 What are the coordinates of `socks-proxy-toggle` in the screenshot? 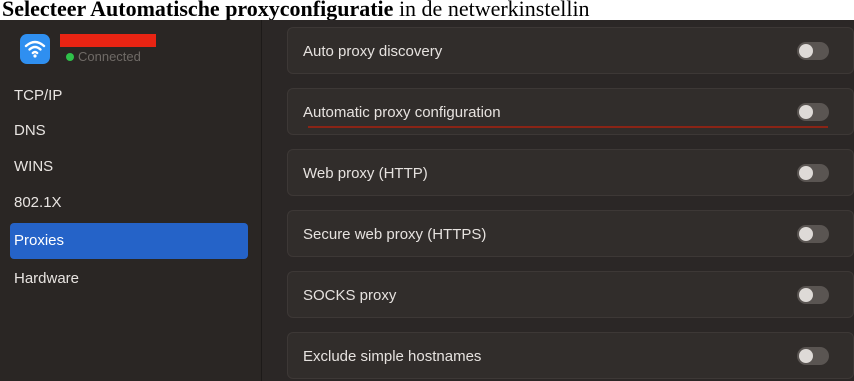 It's located at (813, 295).